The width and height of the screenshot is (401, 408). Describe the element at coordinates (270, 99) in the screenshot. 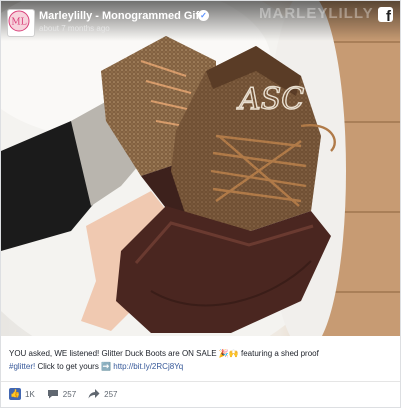

I see `boot-monogram: ASC` at that location.